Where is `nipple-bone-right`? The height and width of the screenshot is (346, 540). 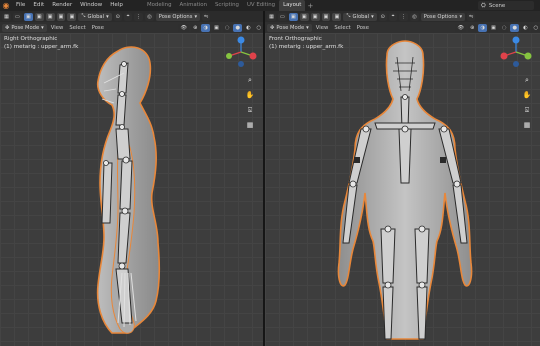
nipple-bone-right is located at coordinates (443, 160).